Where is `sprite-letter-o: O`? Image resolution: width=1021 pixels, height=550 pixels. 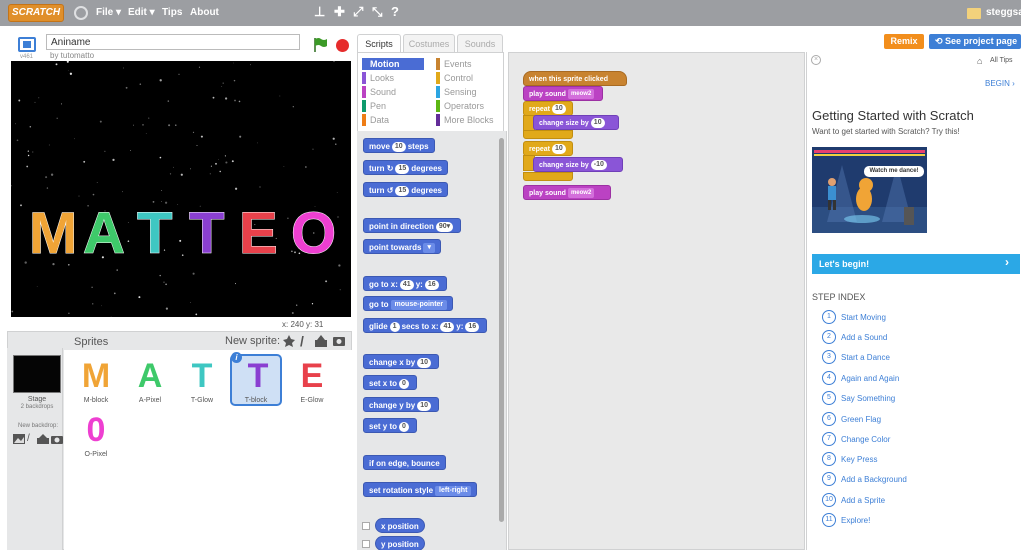
sprite-letter-o: O is located at coordinates (314, 234).